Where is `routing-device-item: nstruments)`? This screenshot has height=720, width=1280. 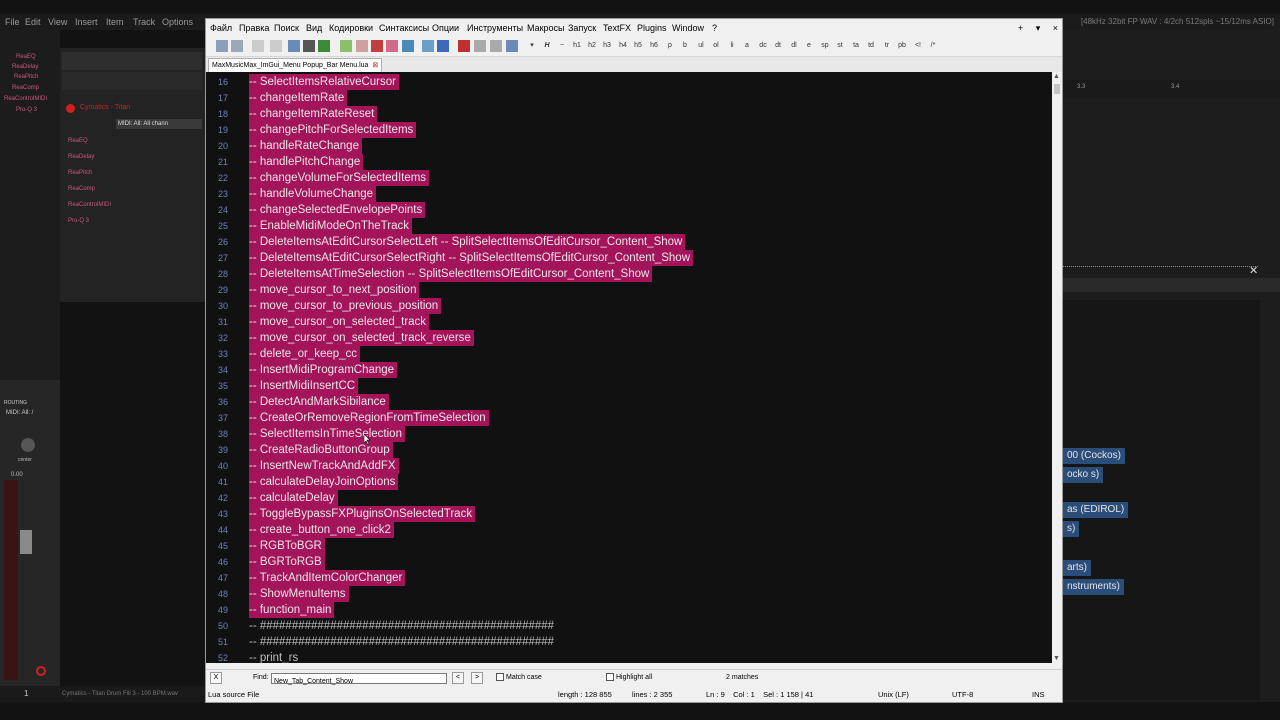
routing-device-item: nstruments) is located at coordinates (1093, 587).